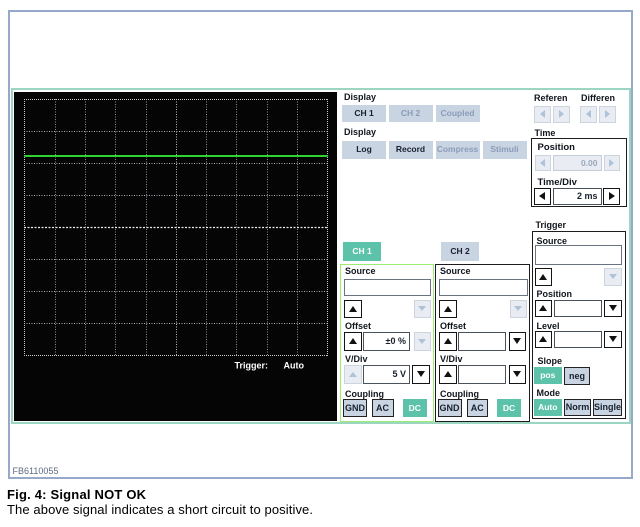  I want to click on svg-text: Auto, so click(294, 366).